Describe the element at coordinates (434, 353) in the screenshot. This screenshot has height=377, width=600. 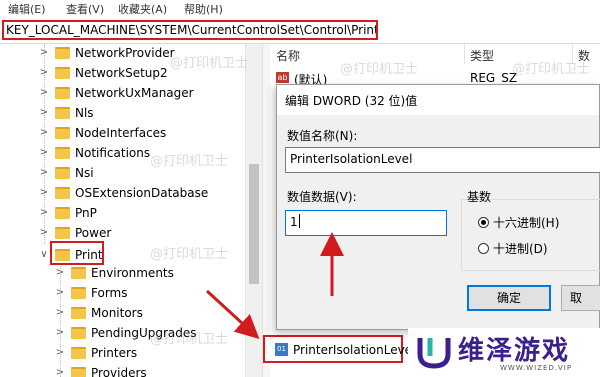
I see `brand-logo-icon` at that location.